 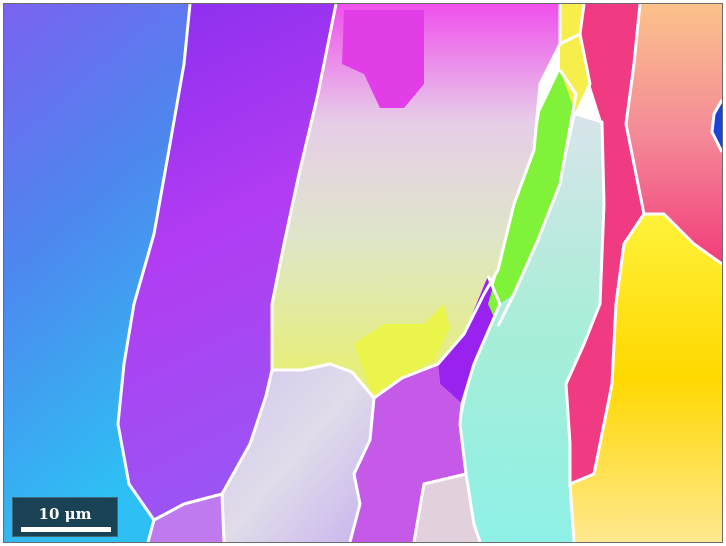 I want to click on scale-bar-label: 10 μm, so click(x=65, y=514).